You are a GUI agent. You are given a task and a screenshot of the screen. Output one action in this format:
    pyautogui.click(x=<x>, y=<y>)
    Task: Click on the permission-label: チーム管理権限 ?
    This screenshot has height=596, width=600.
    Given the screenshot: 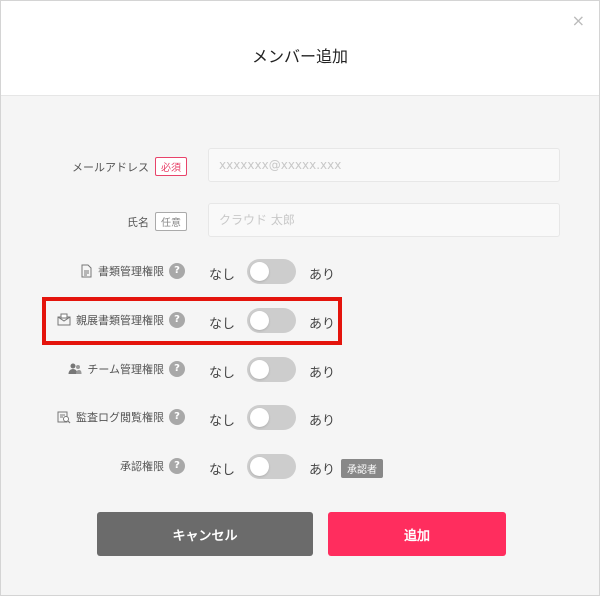 What is the action you would take?
    pyautogui.click(x=126, y=369)
    